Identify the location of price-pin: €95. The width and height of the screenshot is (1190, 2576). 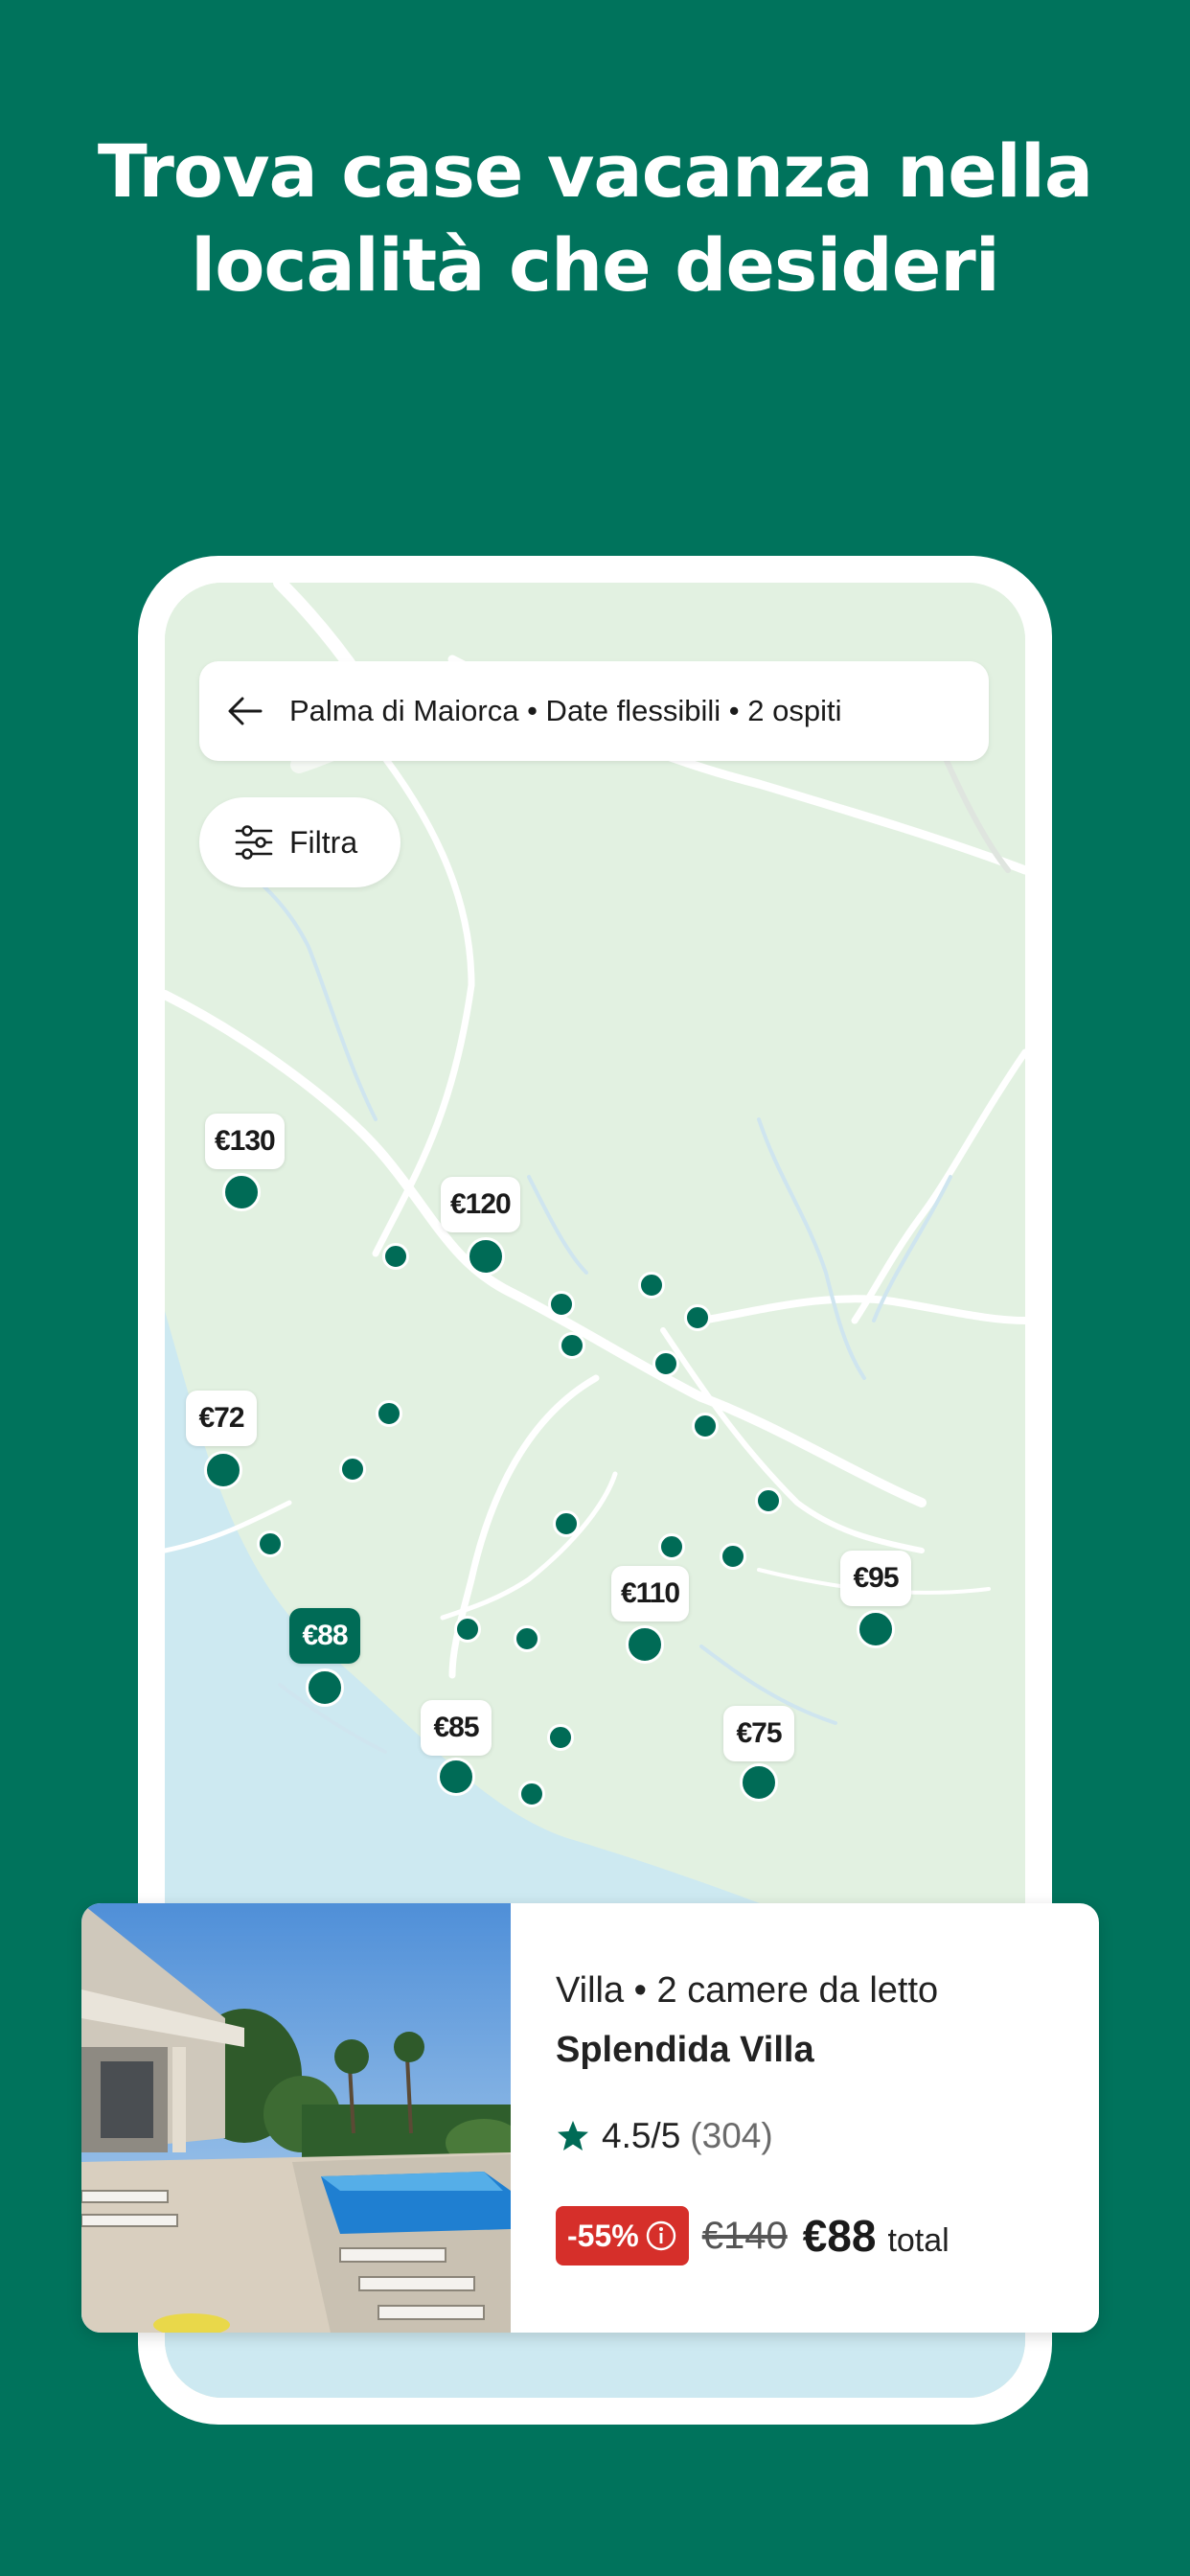
(875, 1578).